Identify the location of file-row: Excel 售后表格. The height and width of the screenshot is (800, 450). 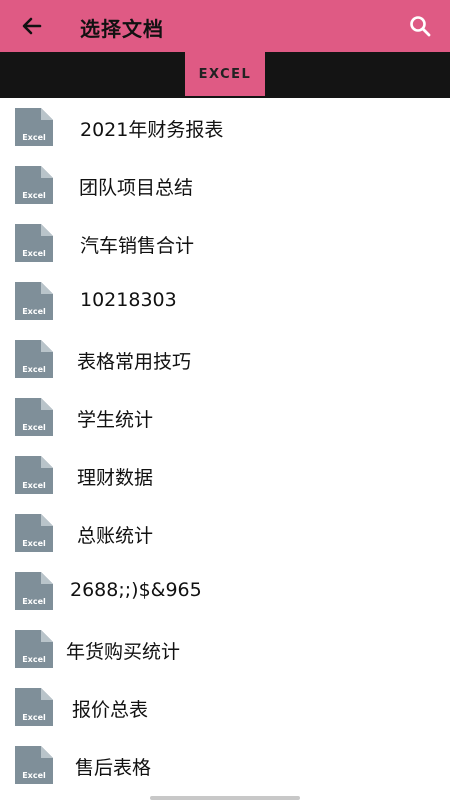
(225, 765).